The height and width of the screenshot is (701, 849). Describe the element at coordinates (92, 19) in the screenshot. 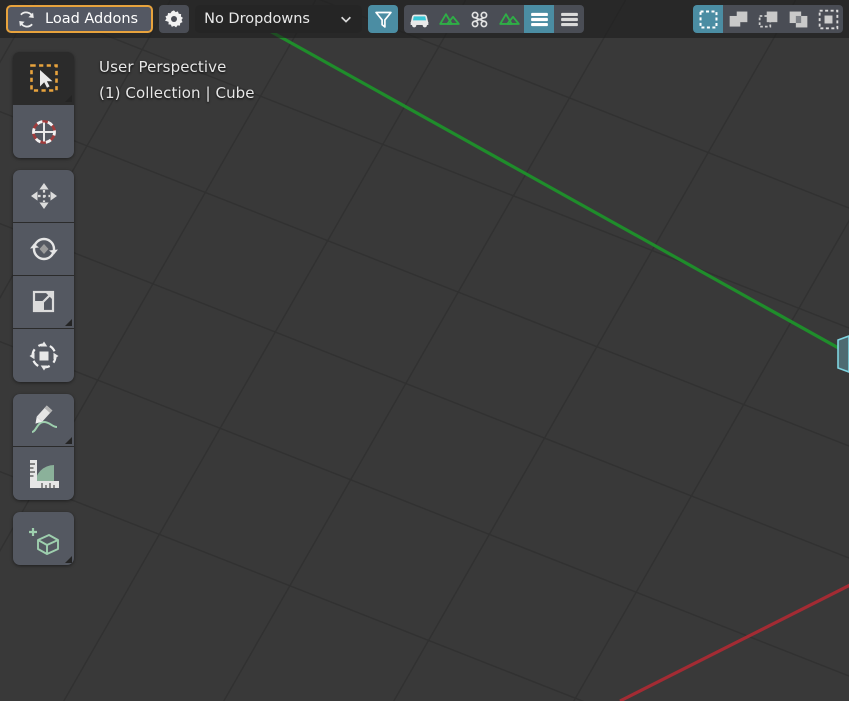

I see `load-addons-label: Load Addons` at that location.